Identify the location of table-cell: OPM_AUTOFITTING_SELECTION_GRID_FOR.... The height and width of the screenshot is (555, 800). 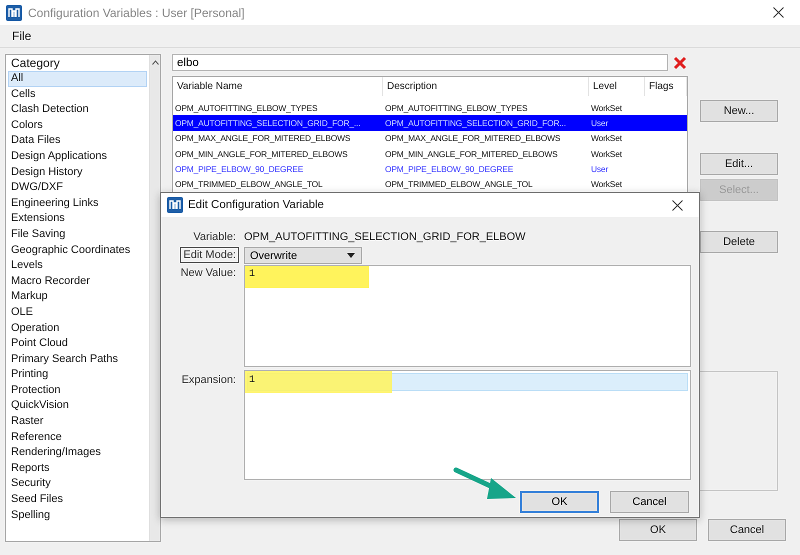
(475, 123).